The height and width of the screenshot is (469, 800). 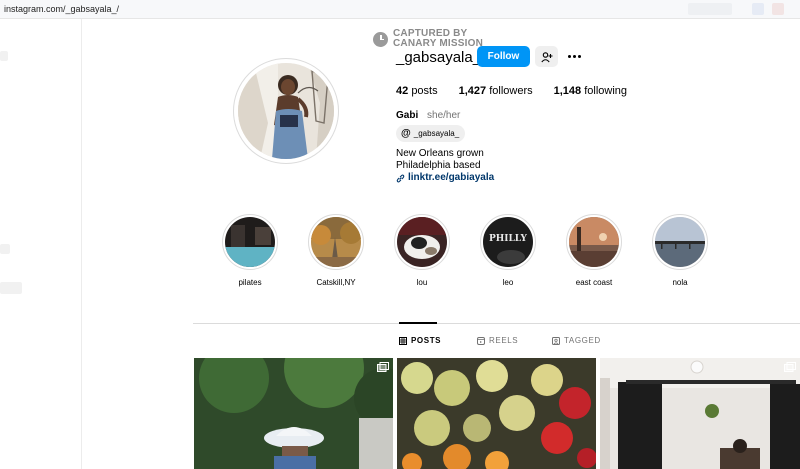 I want to click on threads-icon: @, so click(x=406, y=133).